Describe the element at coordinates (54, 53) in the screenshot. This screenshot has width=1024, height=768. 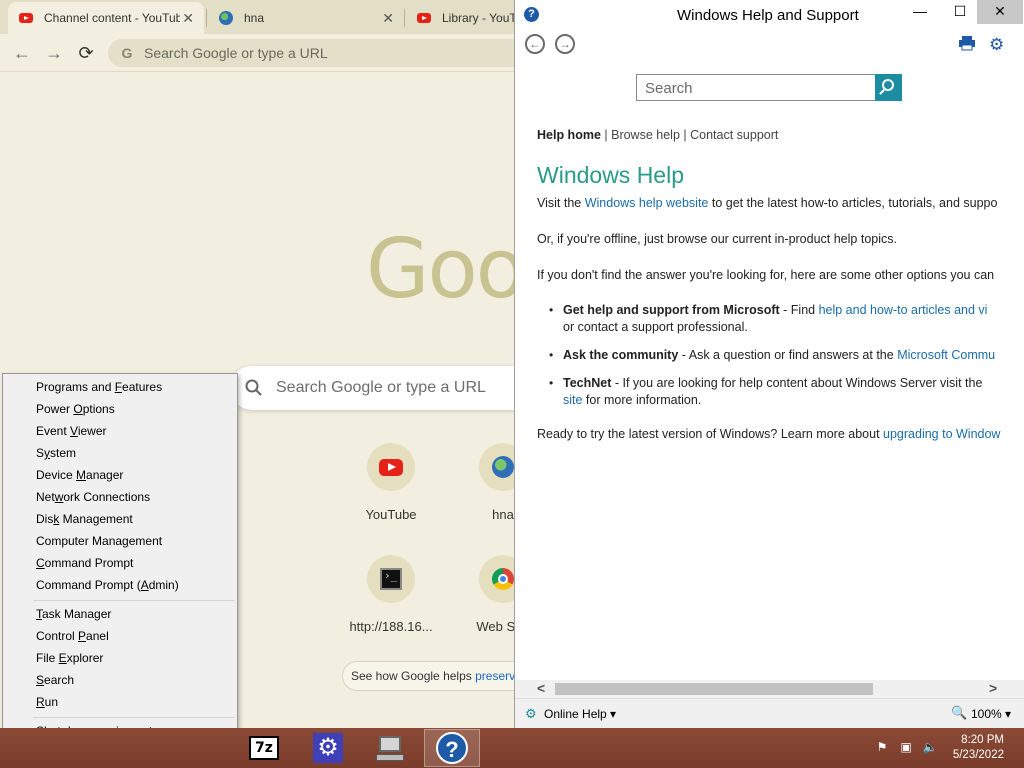
I see `forward-arrow-icon: →` at that location.